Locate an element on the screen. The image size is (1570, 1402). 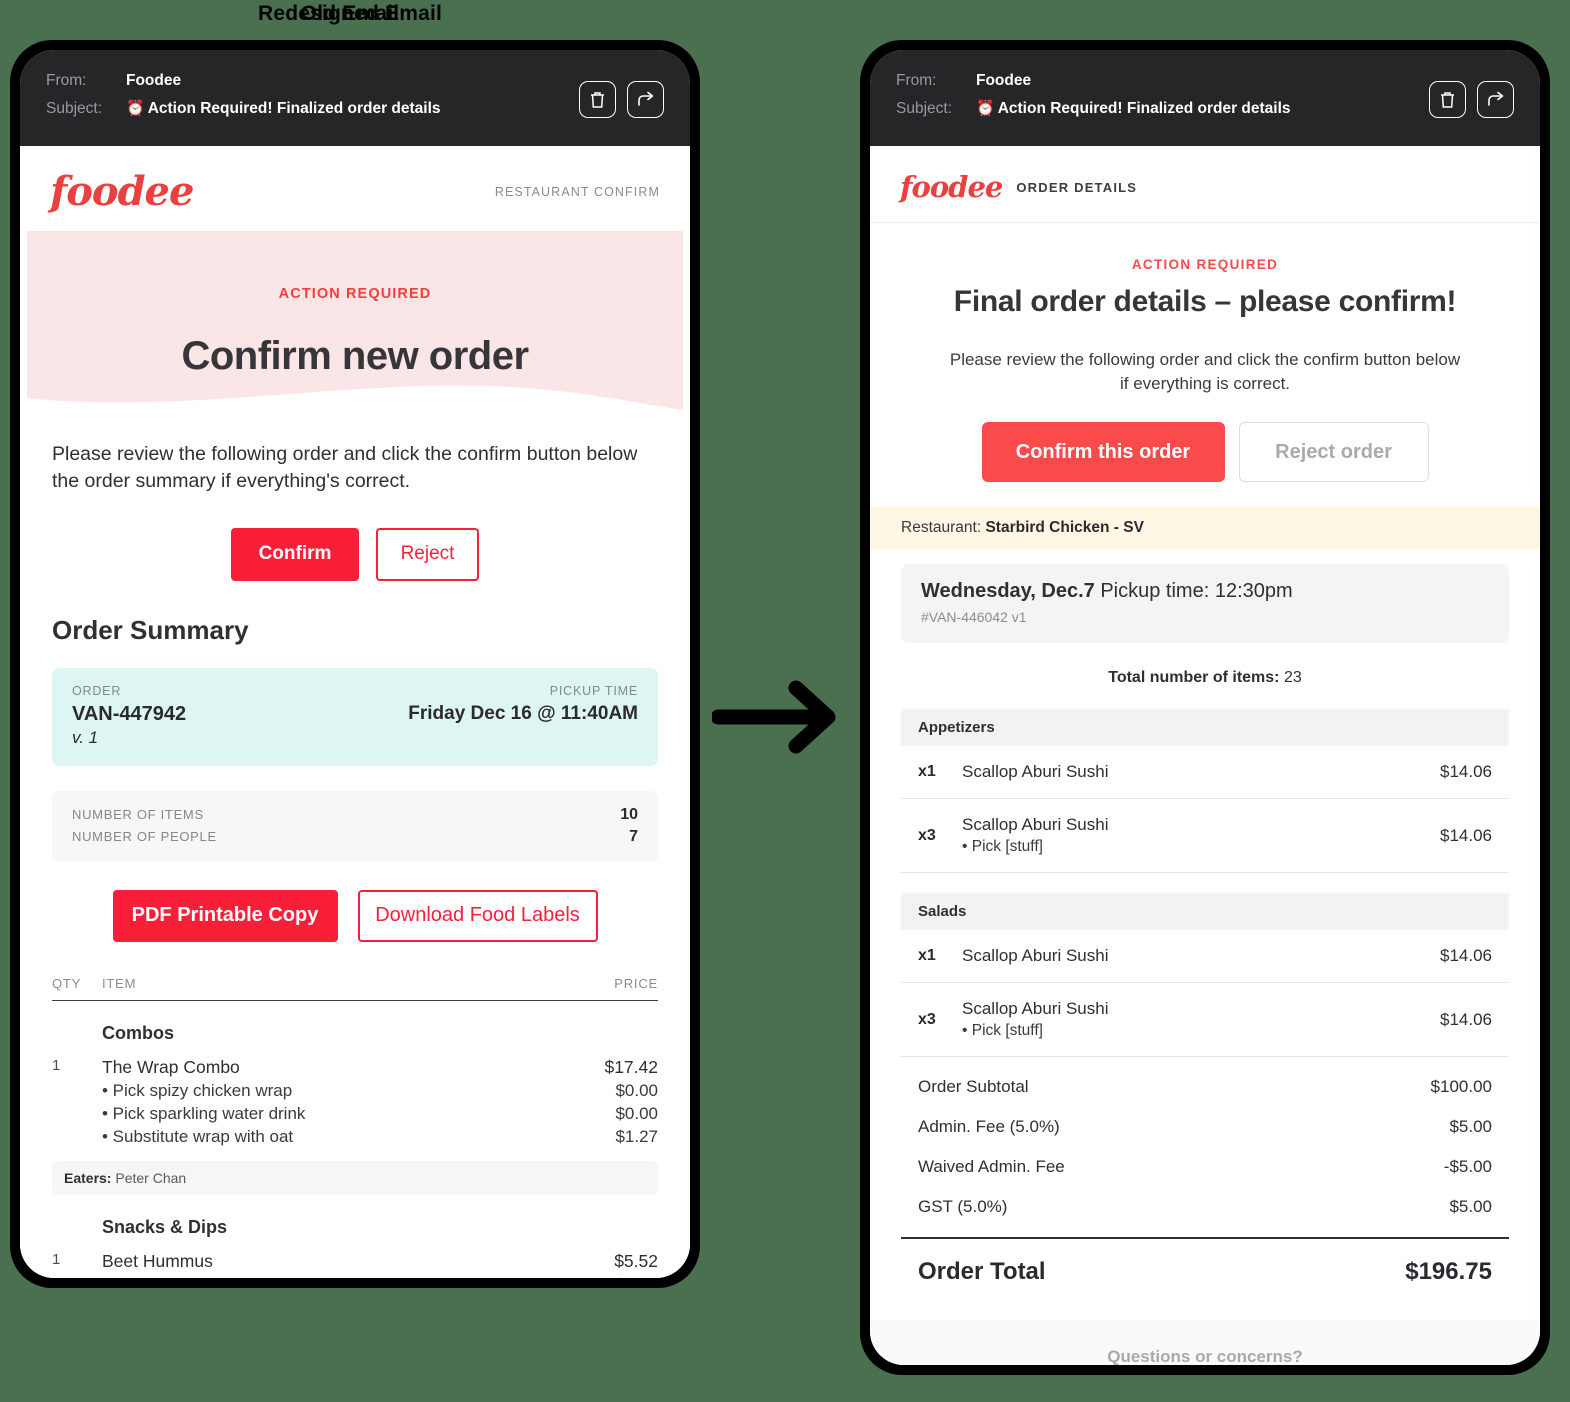
total-items-value: 23 is located at coordinates (1292, 678).